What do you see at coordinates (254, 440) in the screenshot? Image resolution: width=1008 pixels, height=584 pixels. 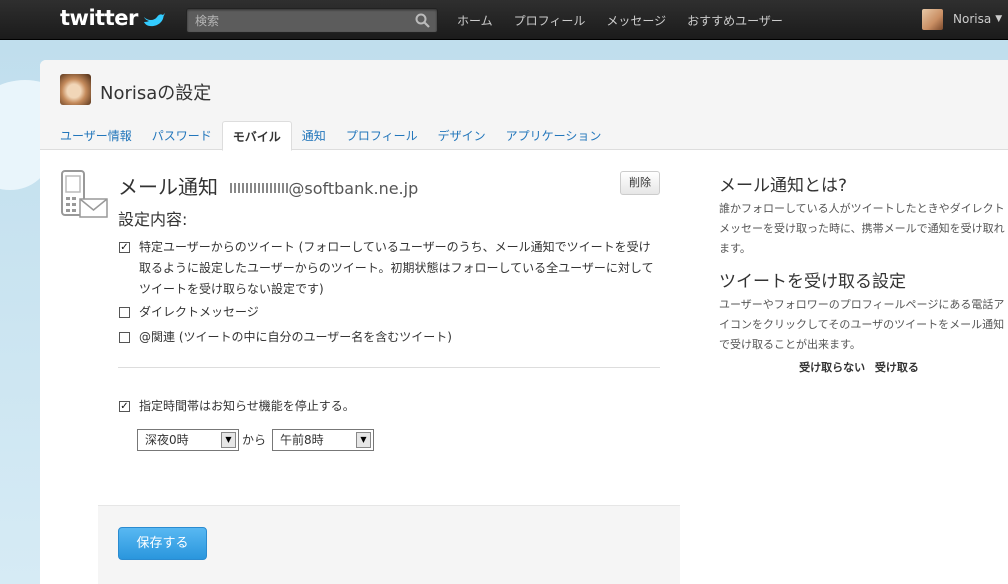 I see `time-connector: から` at bounding box center [254, 440].